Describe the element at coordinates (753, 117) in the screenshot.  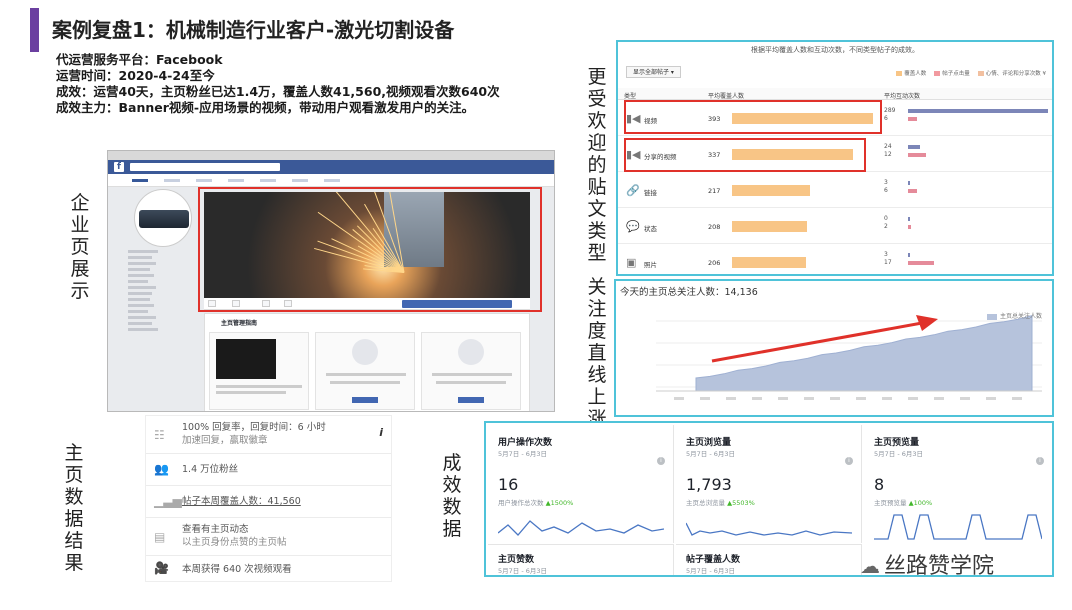
I see `highlight-video-row` at that location.